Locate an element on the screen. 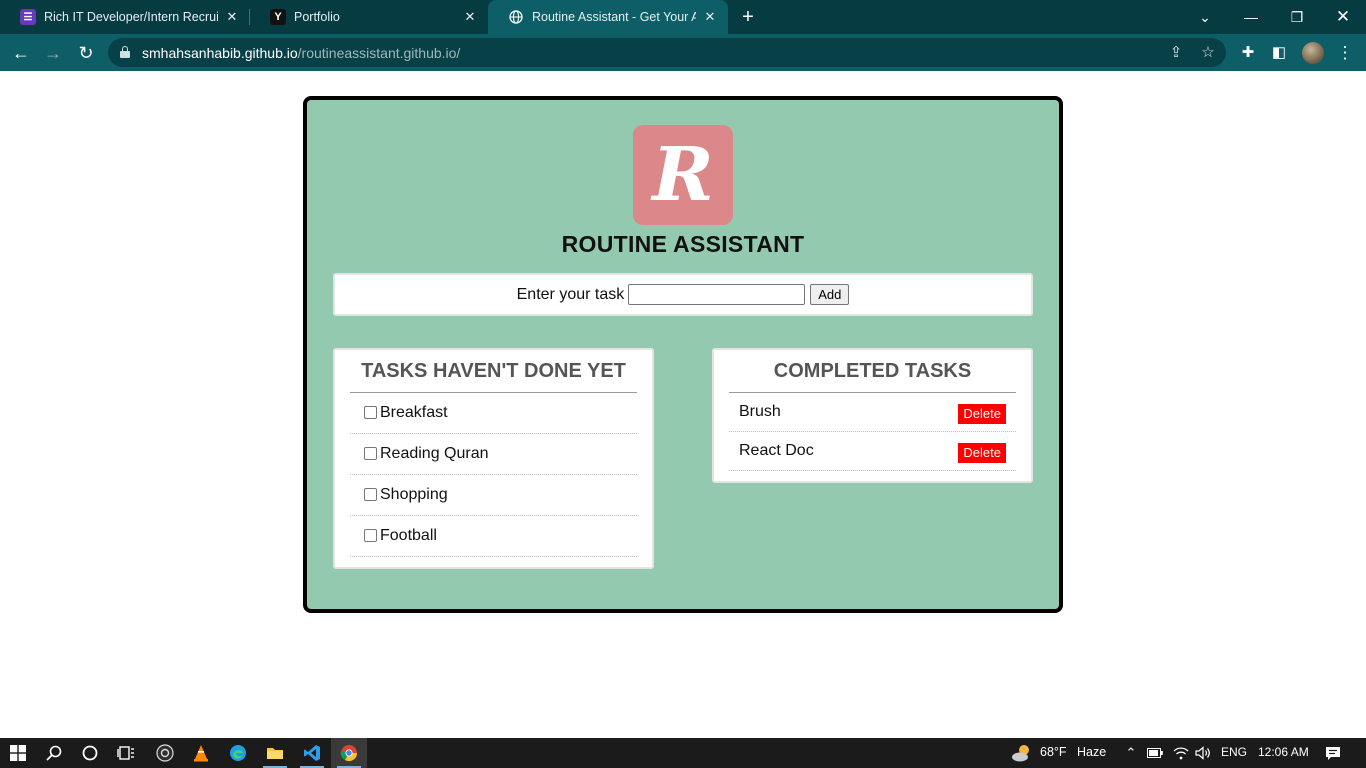  pending-tasks-heading: TASKS HAVEN'T DONE YET is located at coordinates (493, 371).